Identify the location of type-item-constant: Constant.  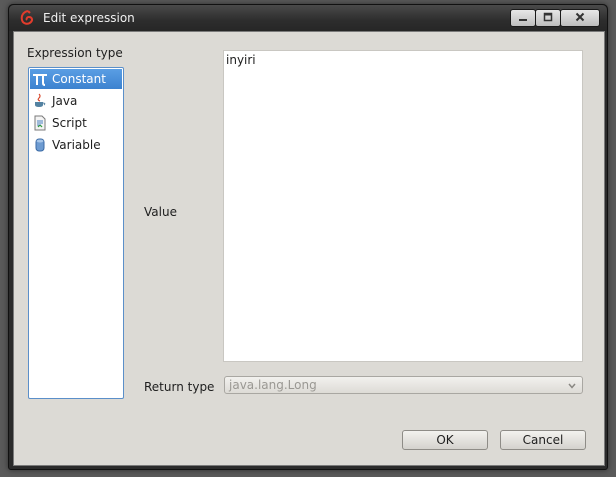
(76, 79).